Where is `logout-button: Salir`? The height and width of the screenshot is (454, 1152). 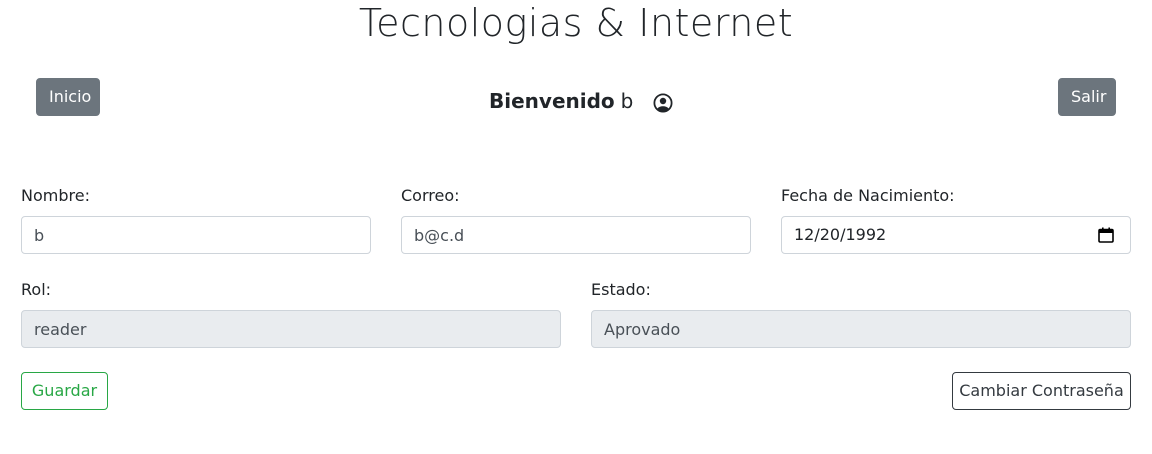 logout-button: Salir is located at coordinates (1087, 97).